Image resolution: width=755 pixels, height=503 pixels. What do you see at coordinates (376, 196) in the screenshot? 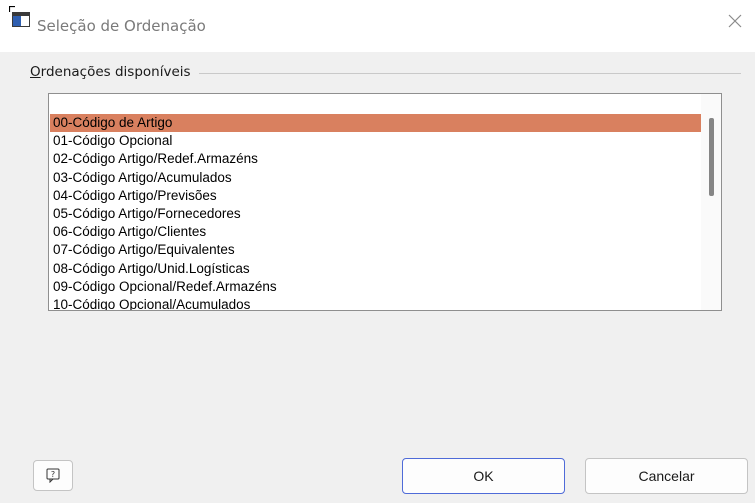
I see `list-item: 04-Código Artigo/Previsões` at bounding box center [376, 196].